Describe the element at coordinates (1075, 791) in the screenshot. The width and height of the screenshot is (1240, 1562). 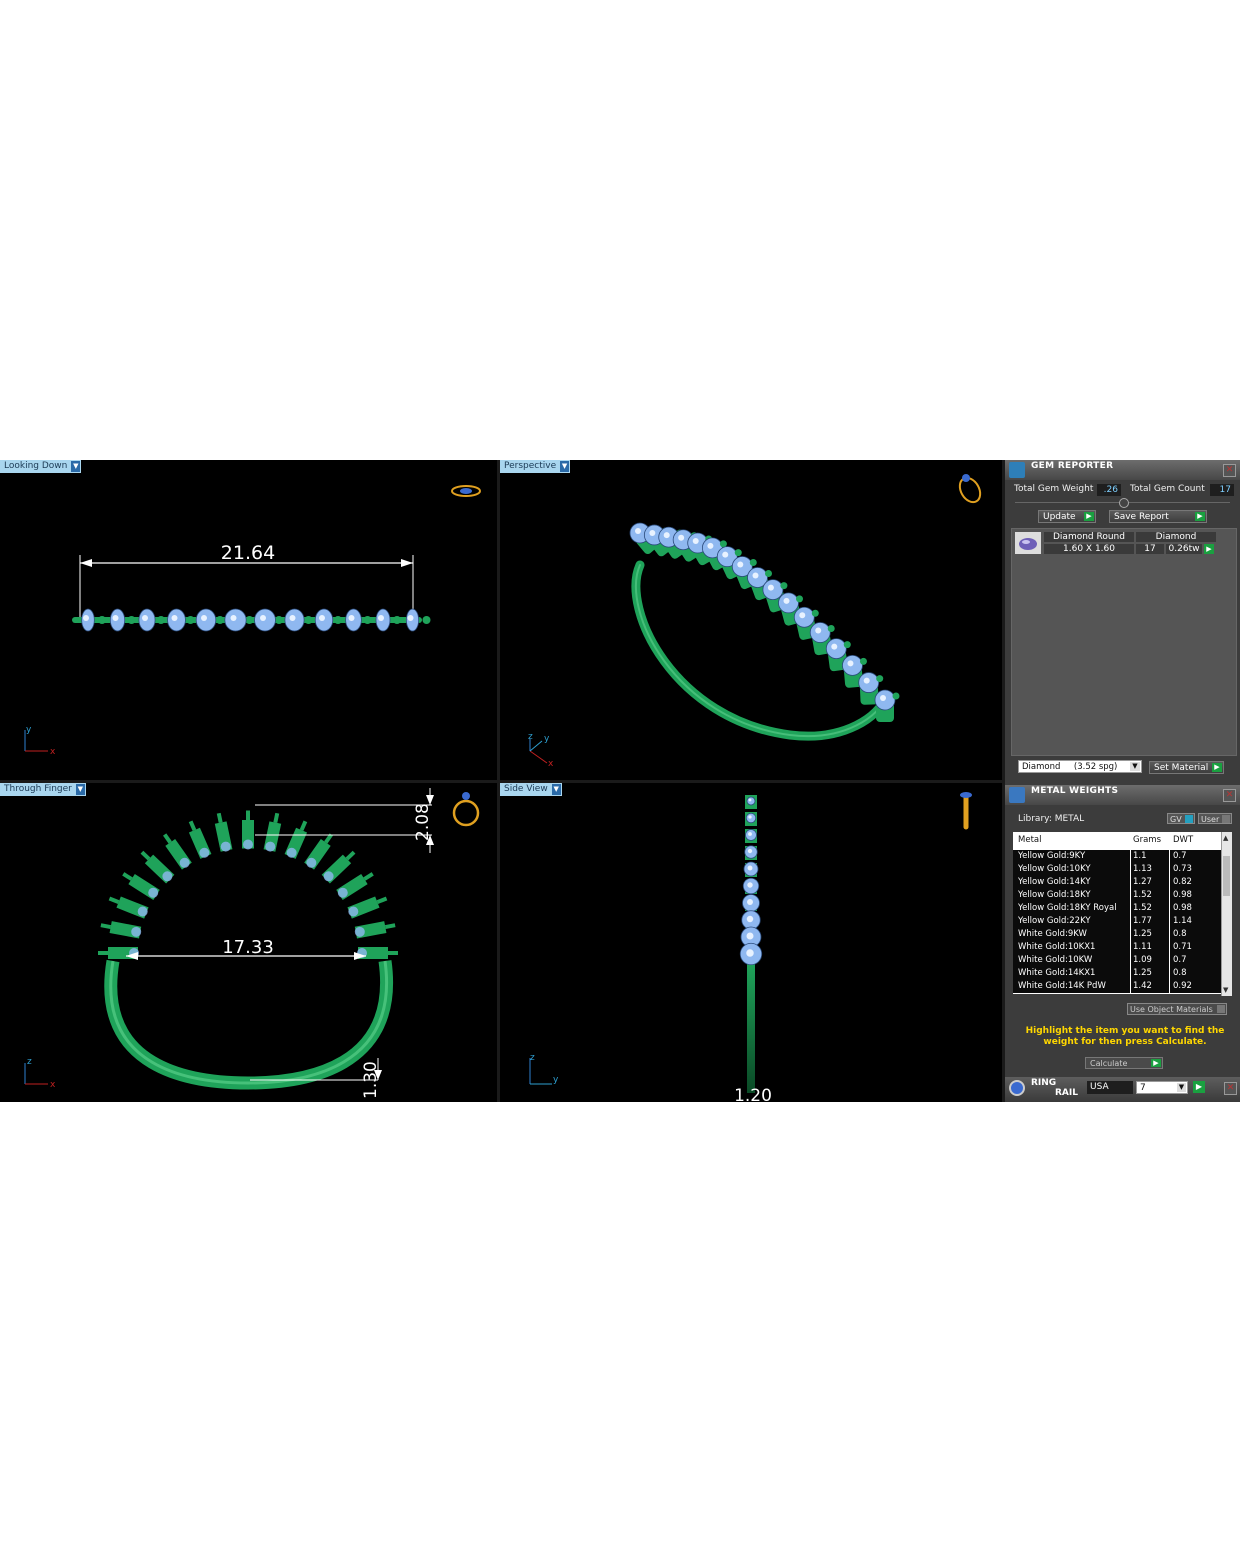
I see `metal-weights-title: METAL WEIGHTS` at that location.